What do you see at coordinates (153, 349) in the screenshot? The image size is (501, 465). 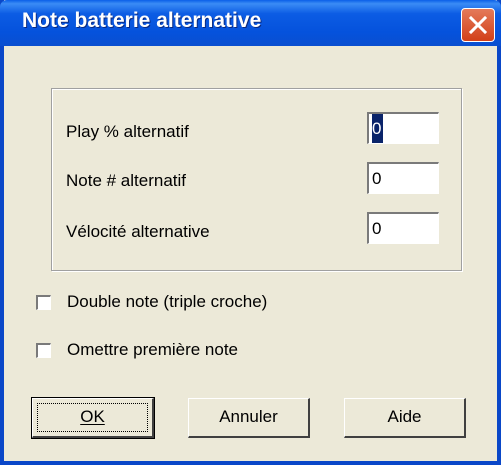 I see `omit-first-note-label: Omettre première note` at bounding box center [153, 349].